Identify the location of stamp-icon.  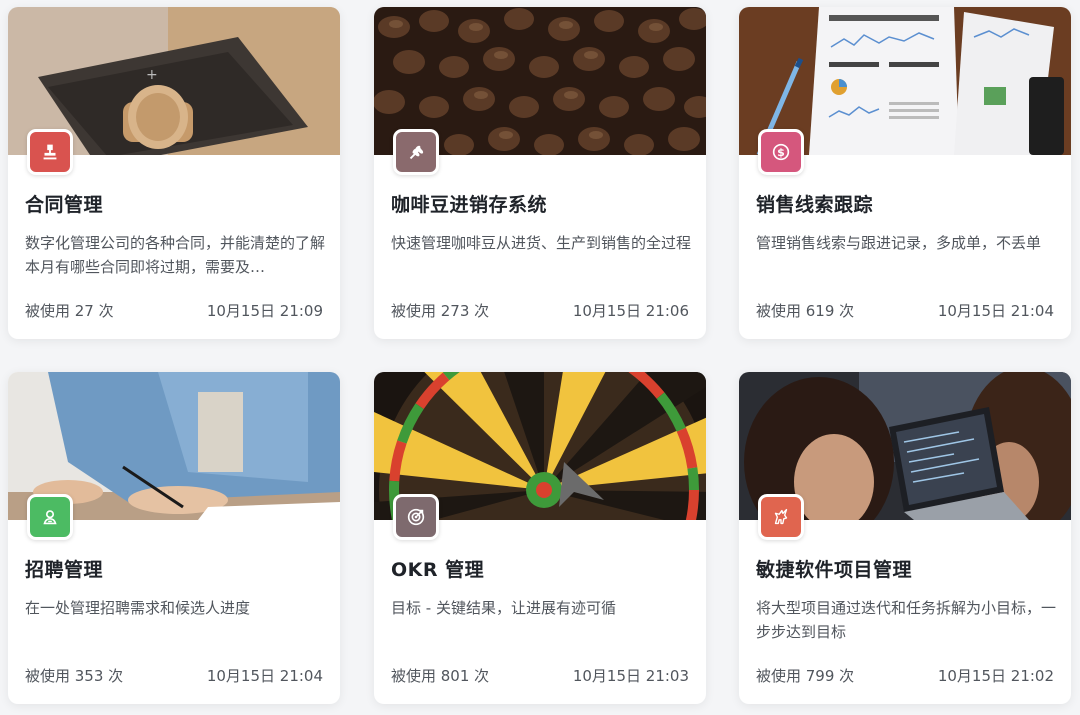
(50, 152).